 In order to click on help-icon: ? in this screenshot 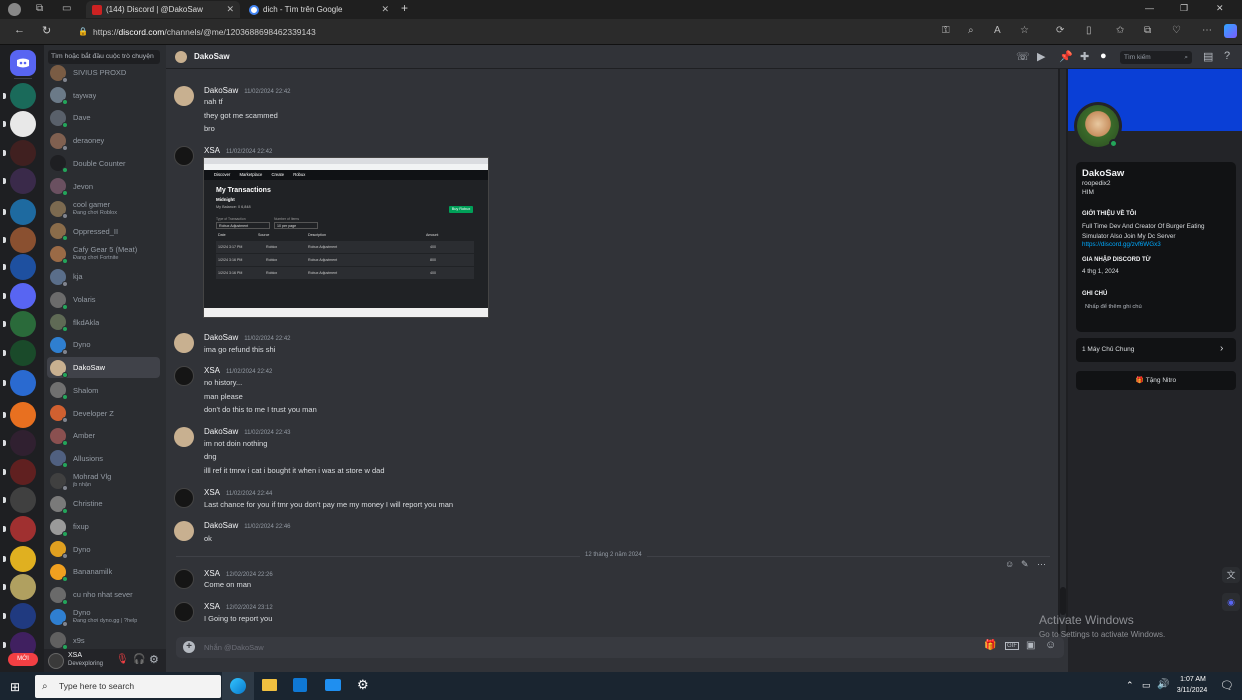, I will do `click(1227, 56)`.